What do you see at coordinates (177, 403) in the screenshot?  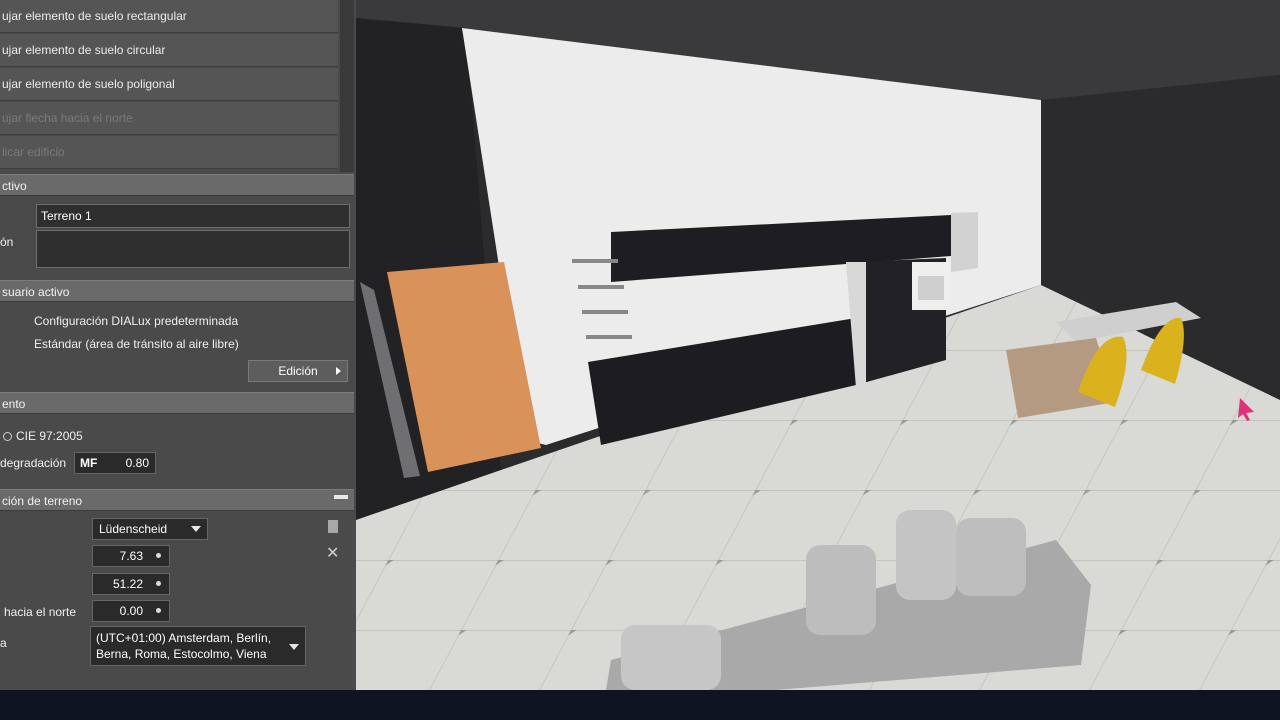 I see `section-header-maintenance: ento` at bounding box center [177, 403].